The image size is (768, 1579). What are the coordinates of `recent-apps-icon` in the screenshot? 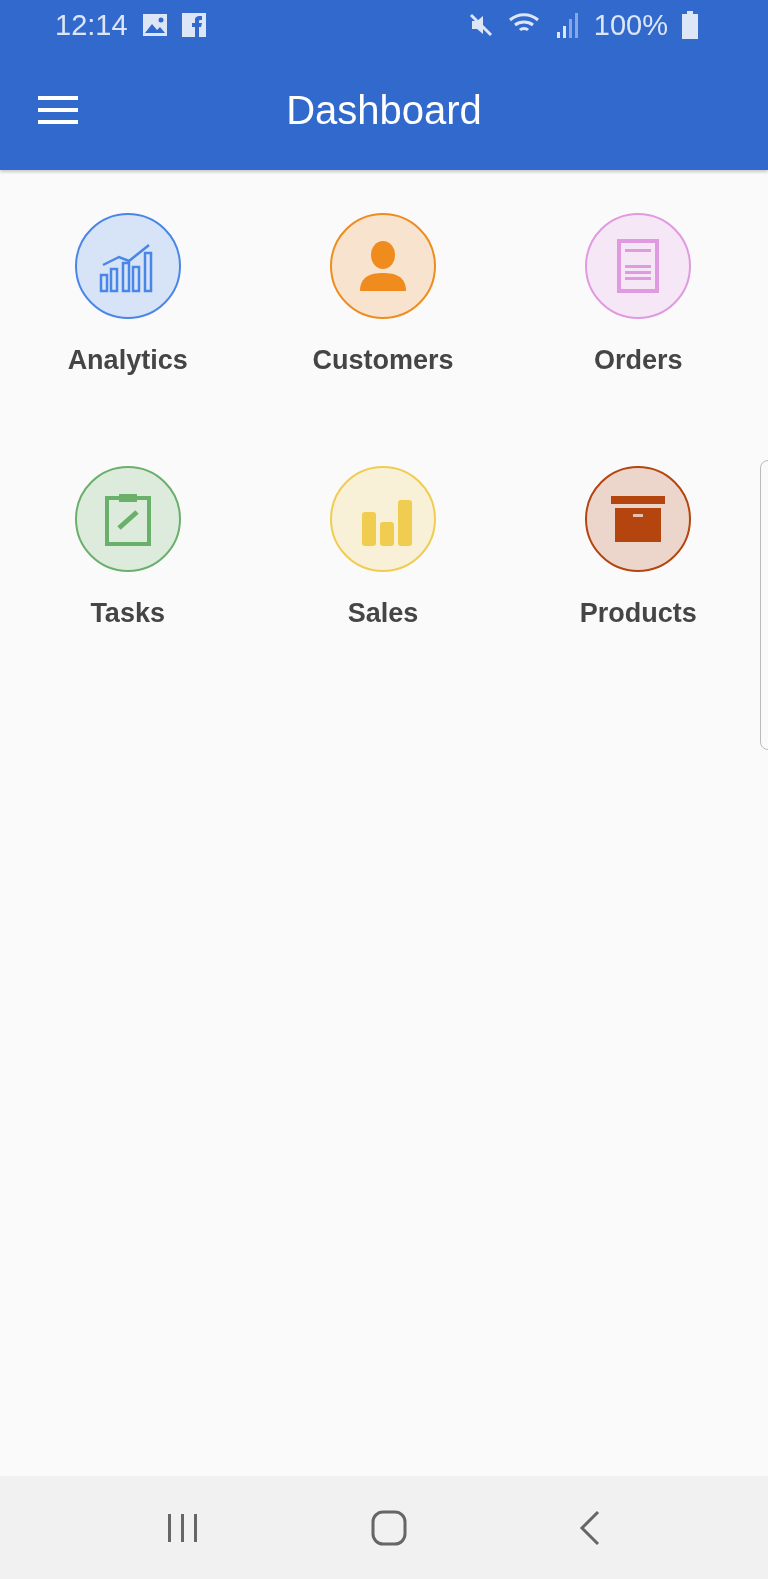 It's located at (182, 1527).